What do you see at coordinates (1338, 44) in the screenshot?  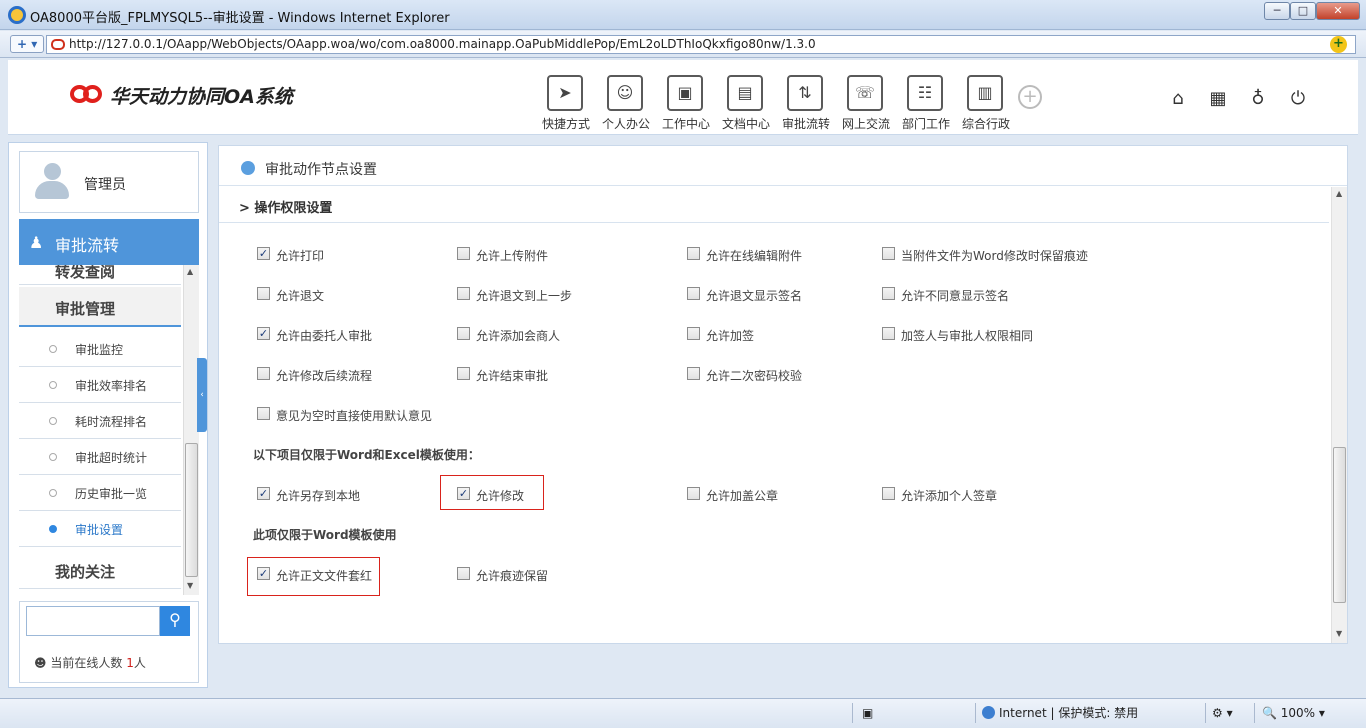 I see `go-icon: +` at bounding box center [1338, 44].